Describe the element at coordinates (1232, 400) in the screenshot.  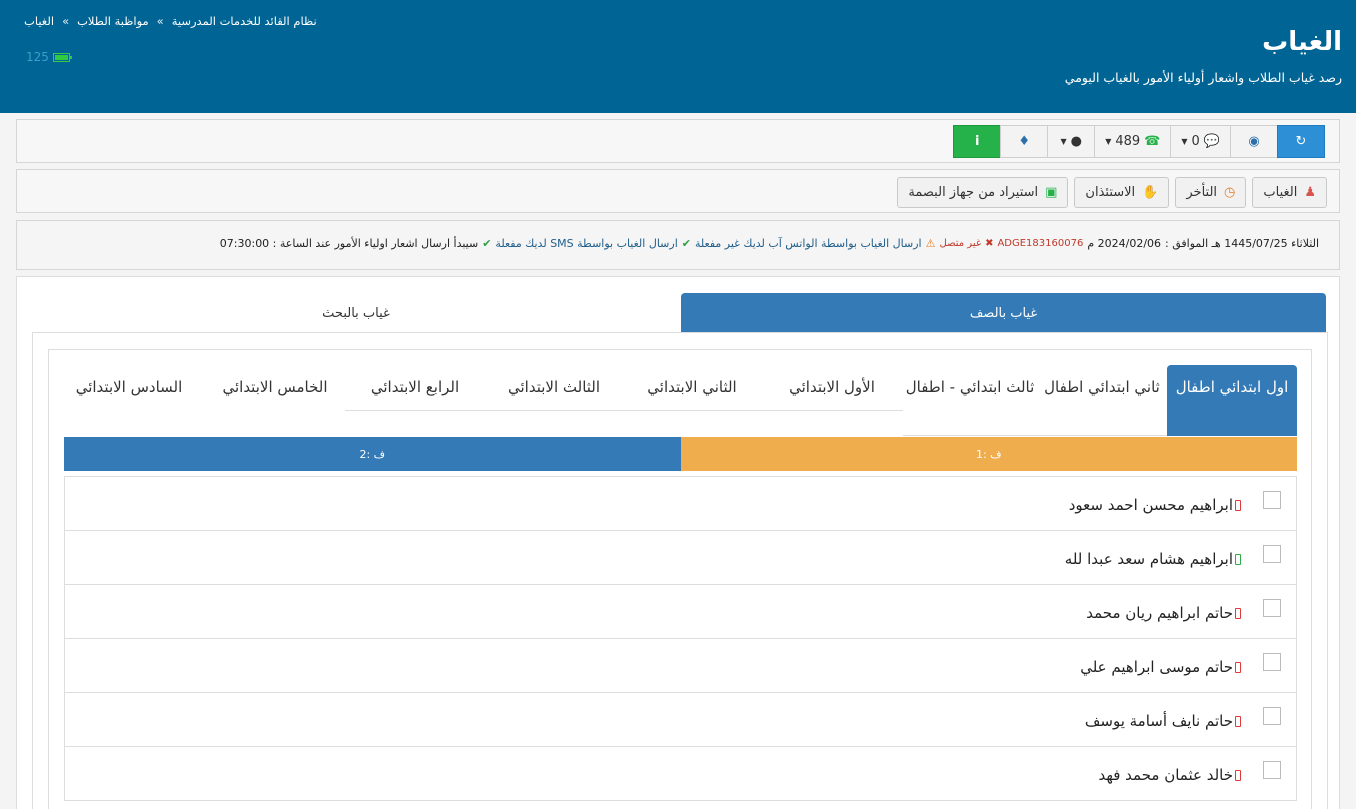
I see `grade-tab-1-kg: اول ابتدائي اطفال` at that location.